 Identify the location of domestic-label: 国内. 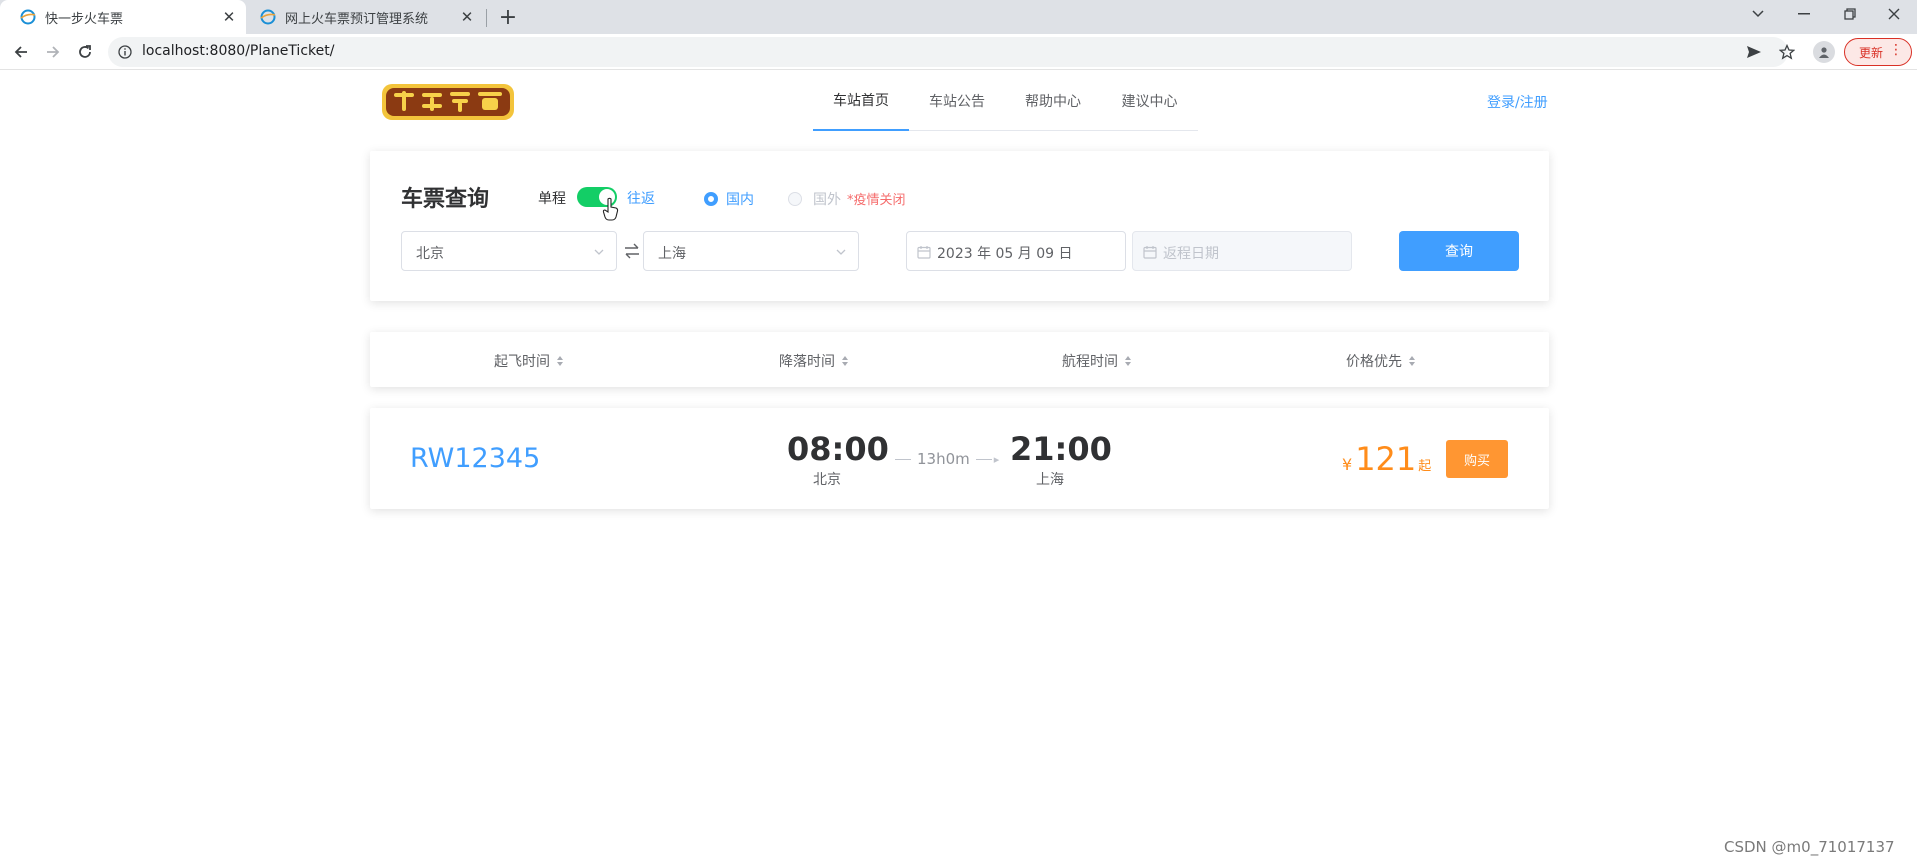
(740, 199).